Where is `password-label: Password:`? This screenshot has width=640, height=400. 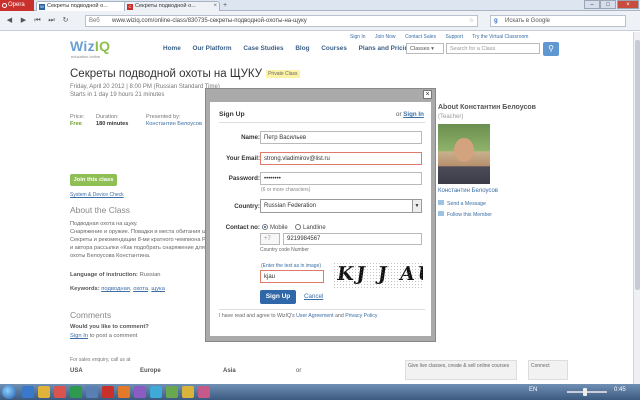 password-label: Password: is located at coordinates (244, 178).